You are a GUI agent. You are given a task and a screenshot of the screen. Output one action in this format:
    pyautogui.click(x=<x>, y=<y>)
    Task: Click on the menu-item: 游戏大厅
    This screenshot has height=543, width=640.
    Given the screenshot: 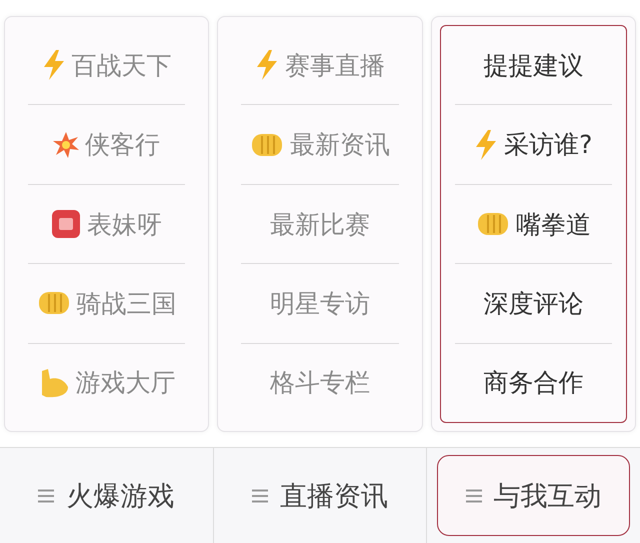 What is the action you would take?
    pyautogui.click(x=126, y=383)
    